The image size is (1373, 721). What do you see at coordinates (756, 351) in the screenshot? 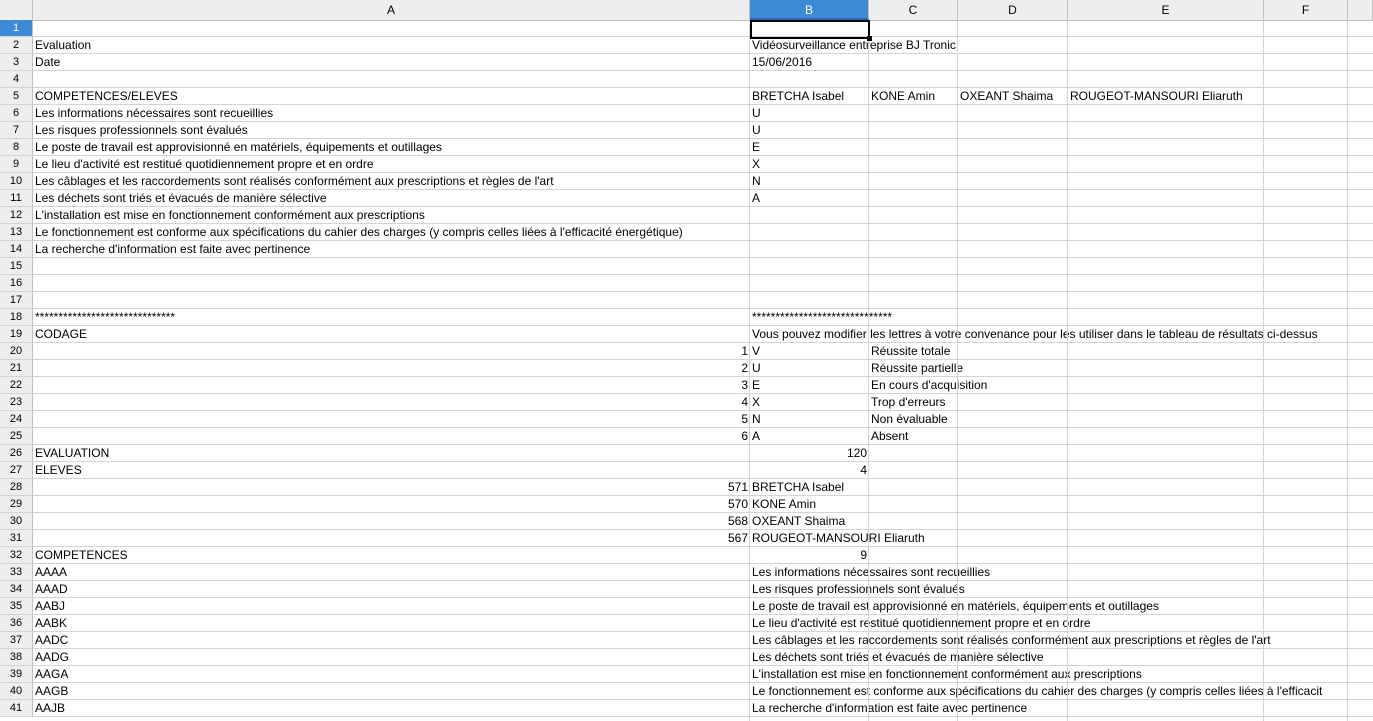
I see `cell-b20: V` at bounding box center [756, 351].